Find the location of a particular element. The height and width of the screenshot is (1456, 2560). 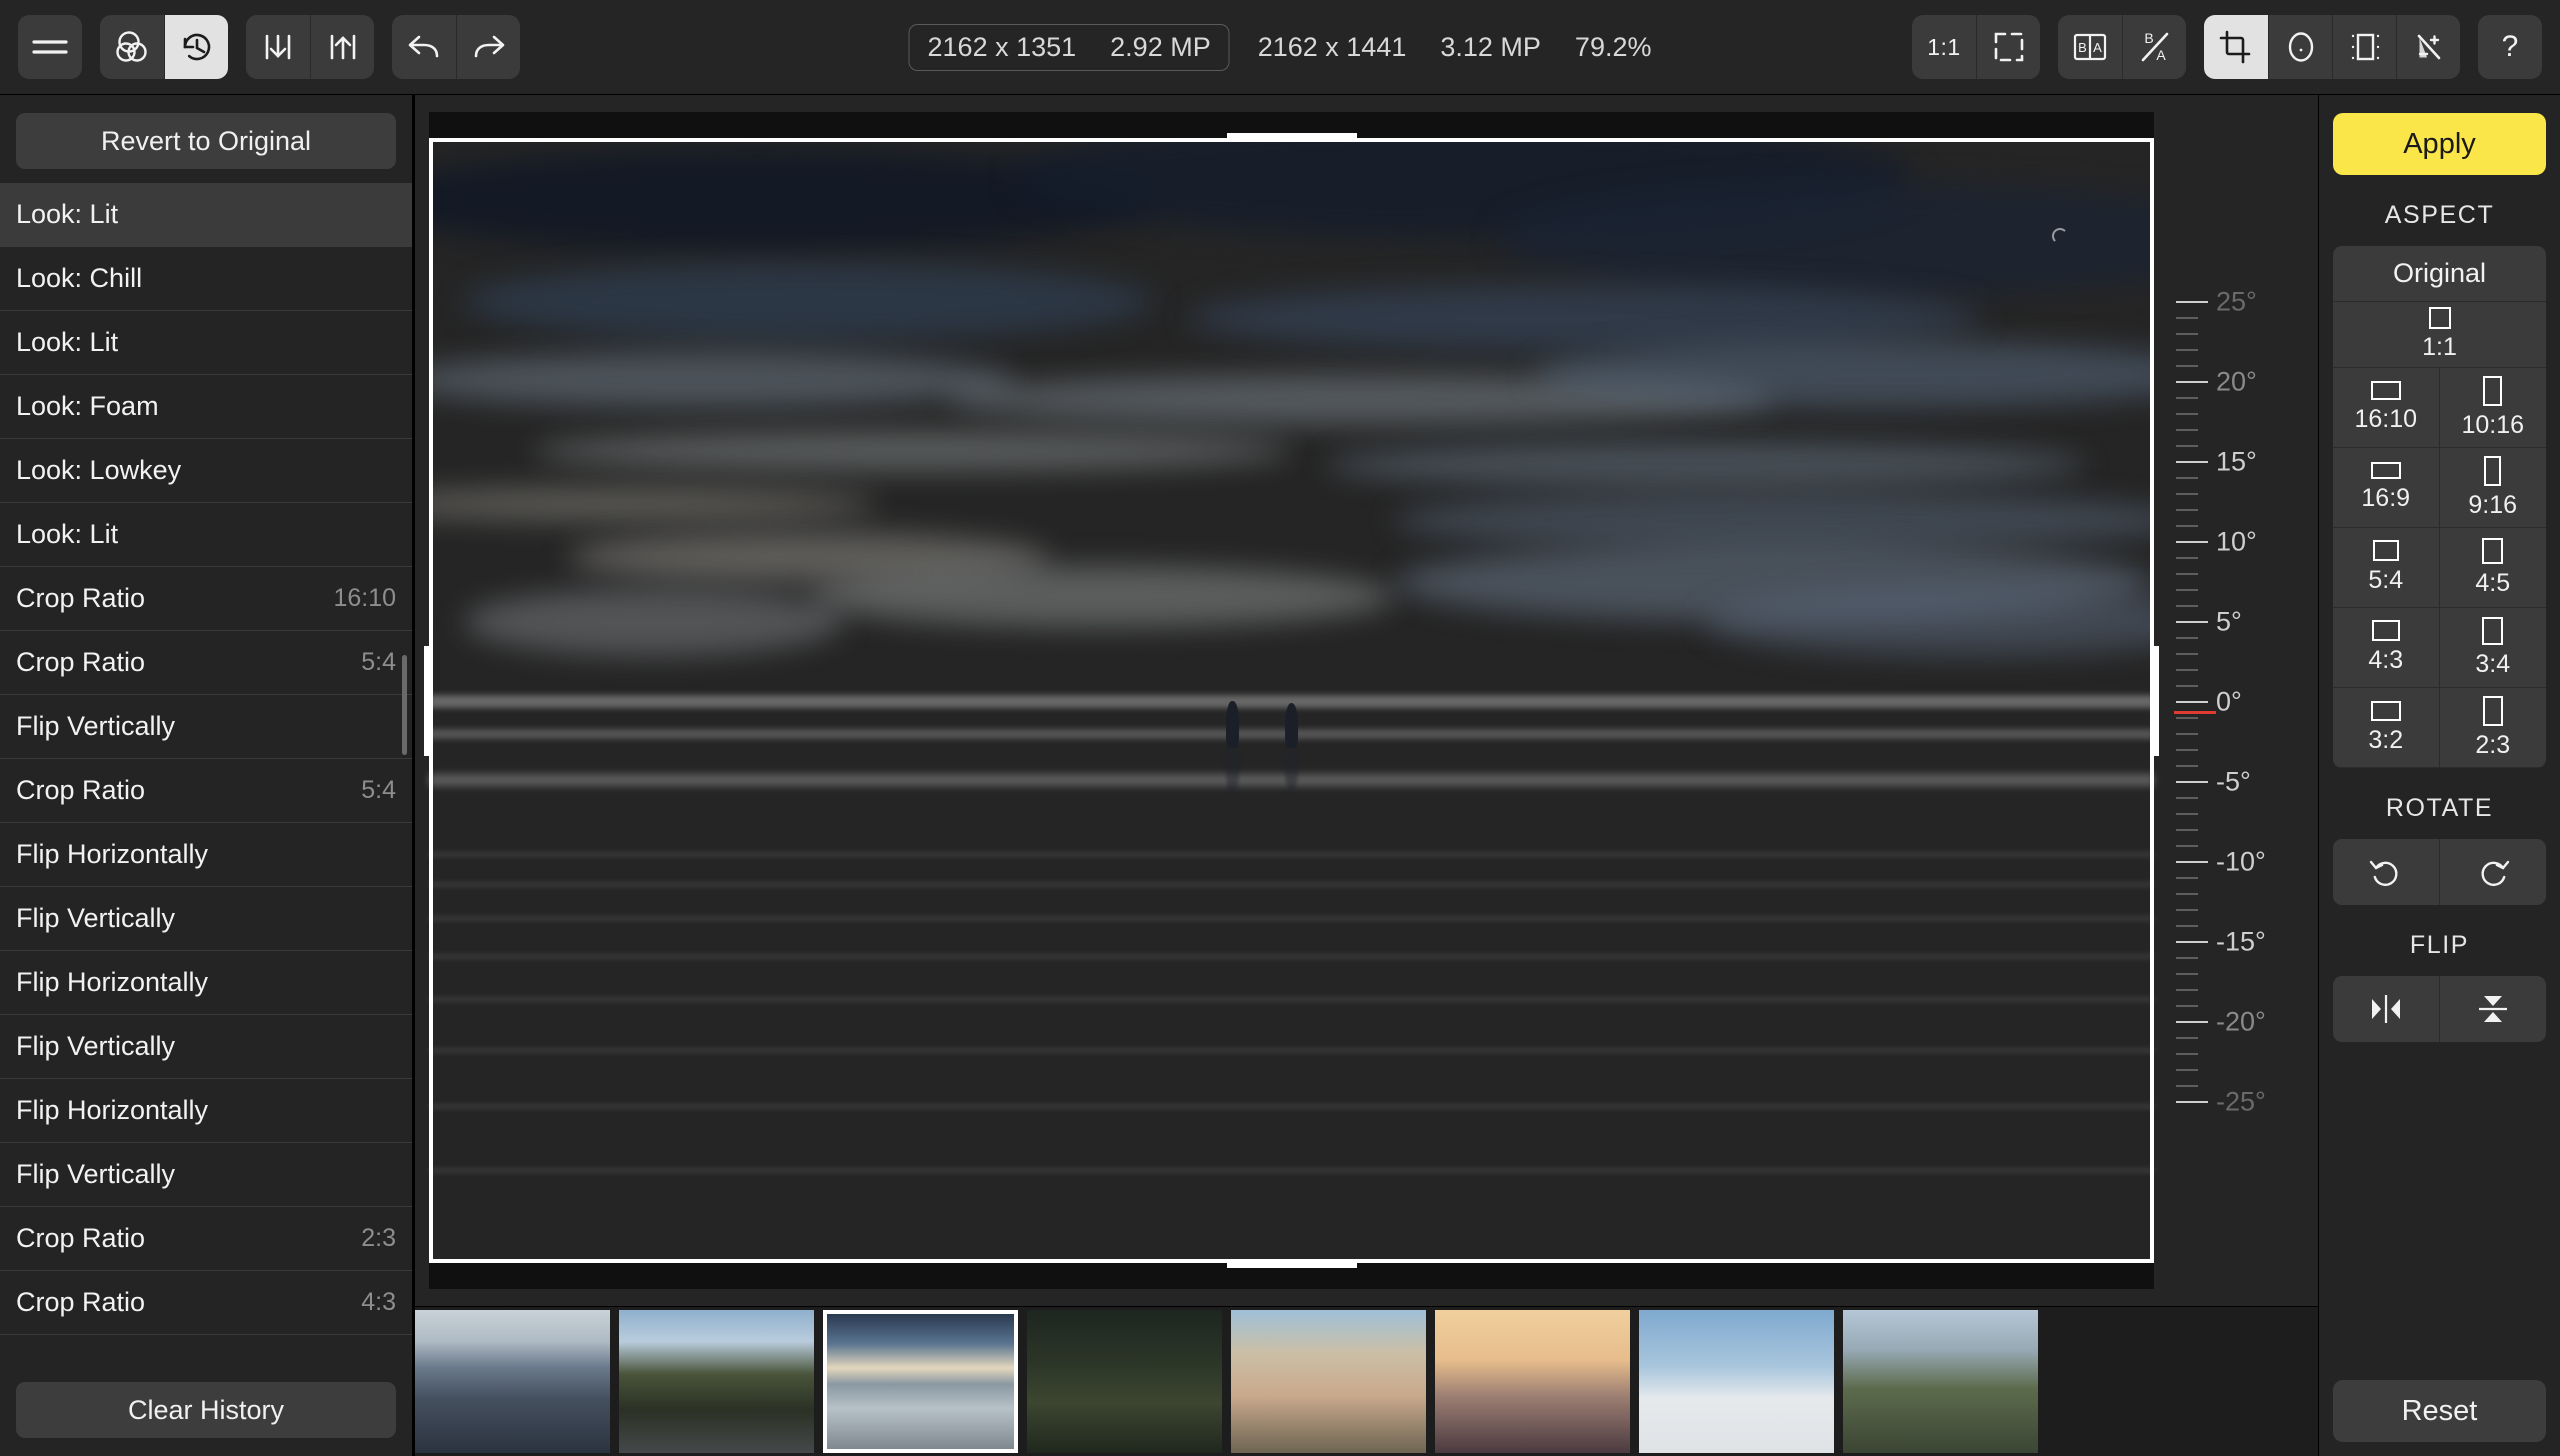

thumbnail-sunset-beach-figures is located at coordinates (920, 1381).